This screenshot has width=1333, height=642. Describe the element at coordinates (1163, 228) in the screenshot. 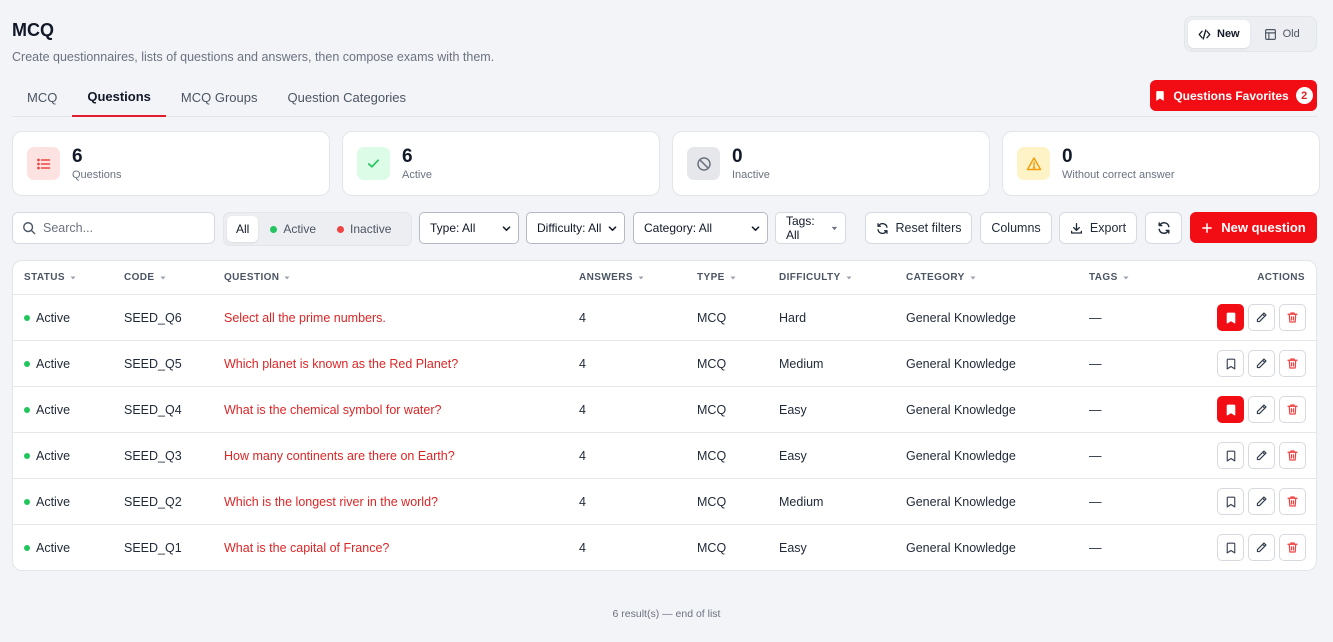

I see `refresh-button` at that location.